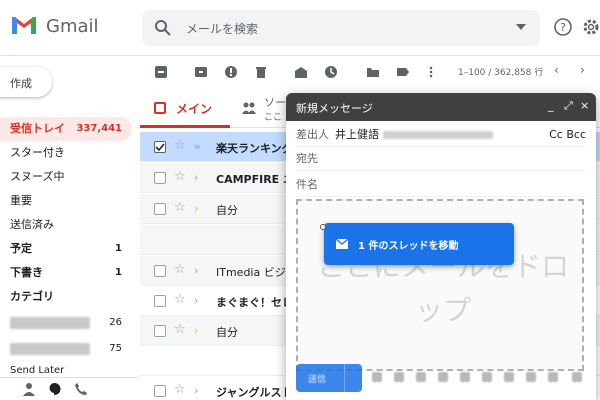  What do you see at coordinates (24, 25) in the screenshot?
I see `gmail-logo-icon` at bounding box center [24, 25].